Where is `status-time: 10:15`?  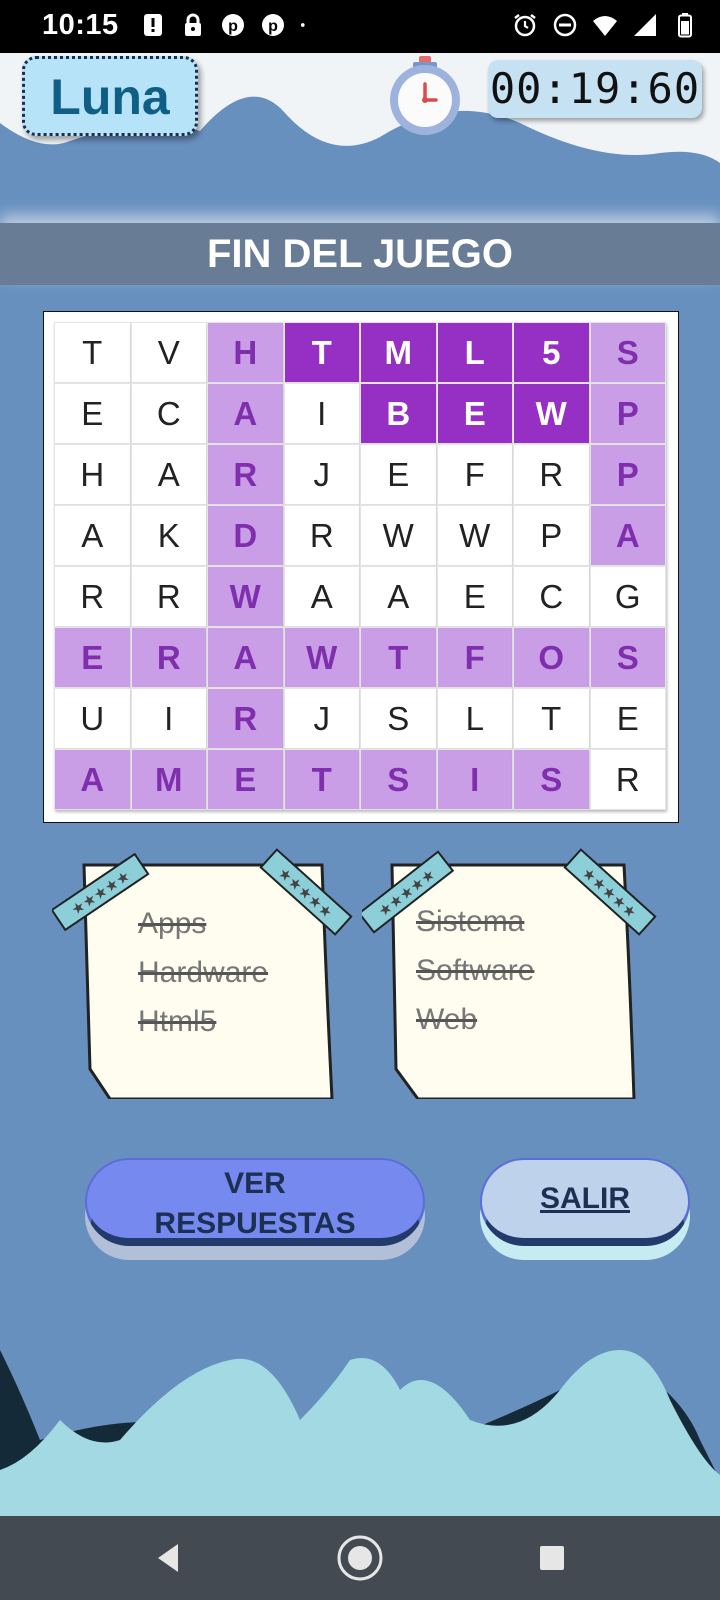 status-time: 10:15 is located at coordinates (80, 25).